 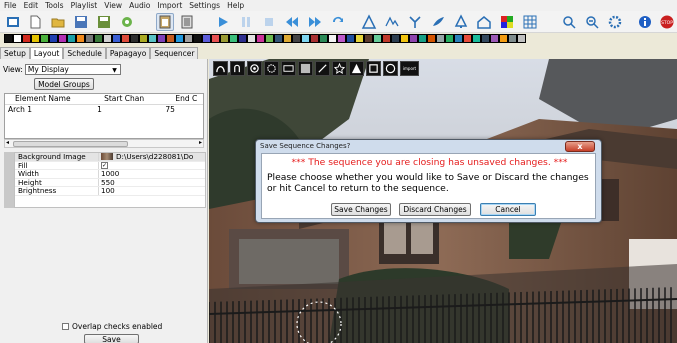 I want to click on play-icon, so click(x=223, y=22).